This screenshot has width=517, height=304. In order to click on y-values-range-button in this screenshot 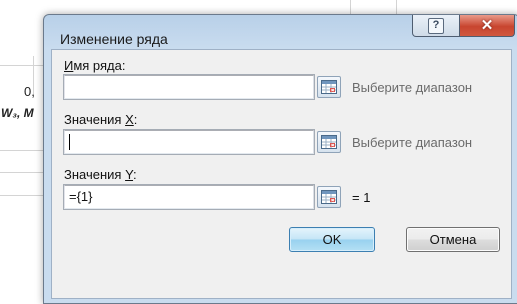, I will do `click(329, 197)`.